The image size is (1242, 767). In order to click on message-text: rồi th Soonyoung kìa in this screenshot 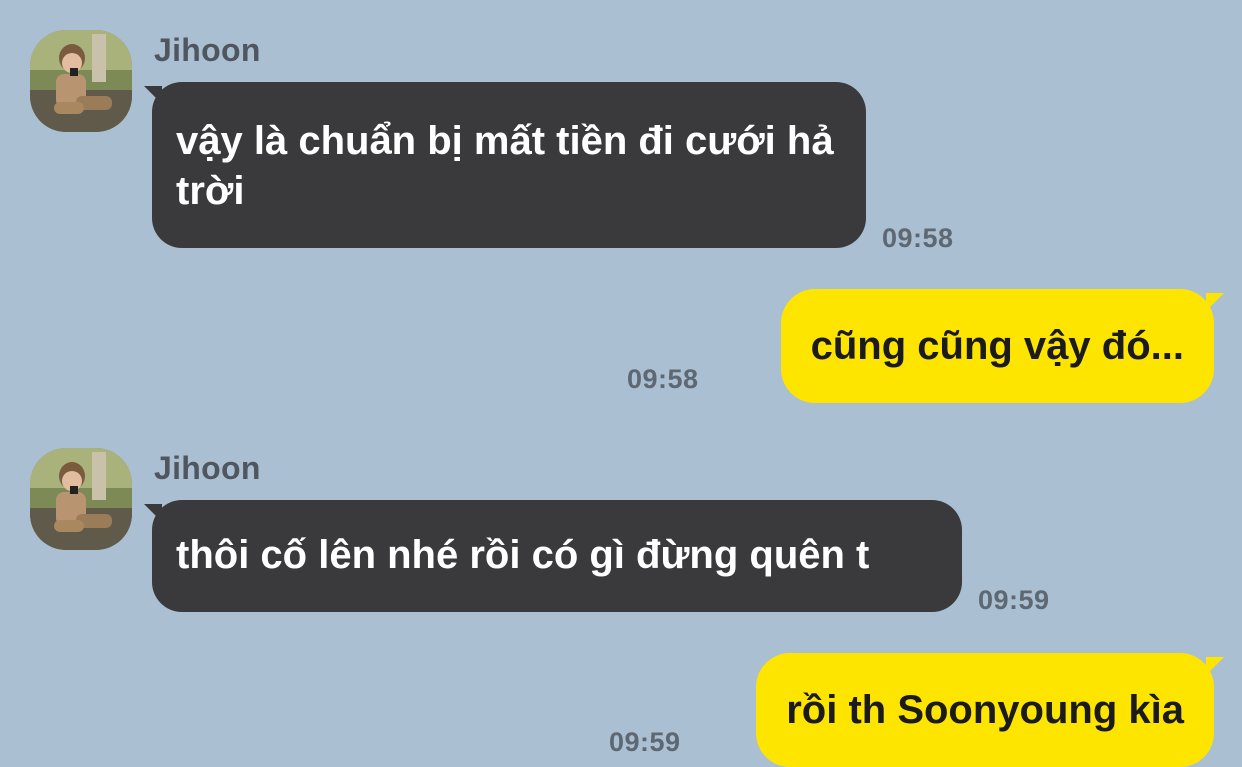, I will do `click(985, 710)`.